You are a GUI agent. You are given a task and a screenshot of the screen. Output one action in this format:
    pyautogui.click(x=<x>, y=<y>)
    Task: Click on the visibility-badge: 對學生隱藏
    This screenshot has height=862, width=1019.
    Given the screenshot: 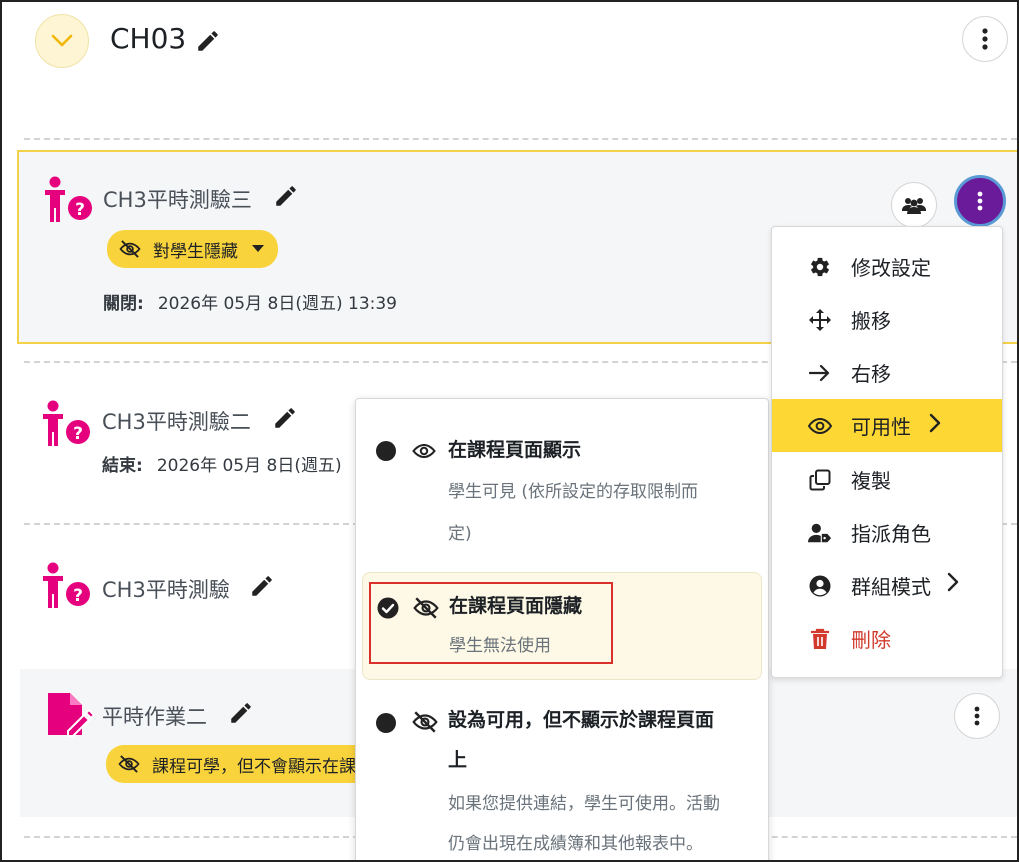 What is the action you would take?
    pyautogui.click(x=192, y=249)
    